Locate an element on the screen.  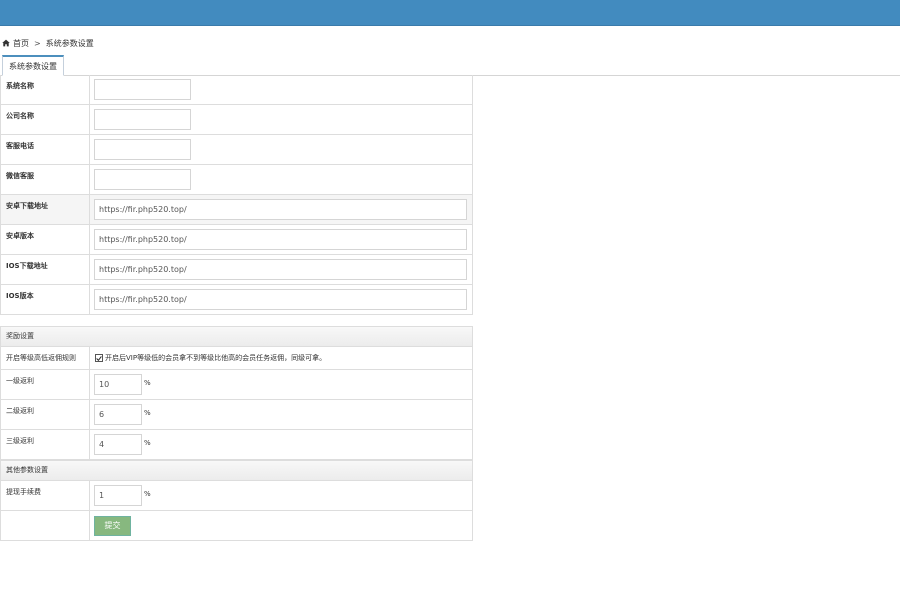
level-rule-description: 开启后VIP等级低的会员拿不到等级比他高的会员任务返佣，同级可拿。 is located at coordinates (216, 358).